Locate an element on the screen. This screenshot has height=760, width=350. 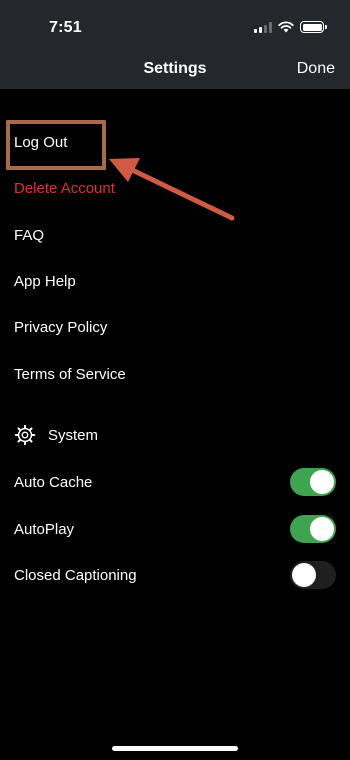
autoplay-label: AutoPlay is located at coordinates (44, 529).